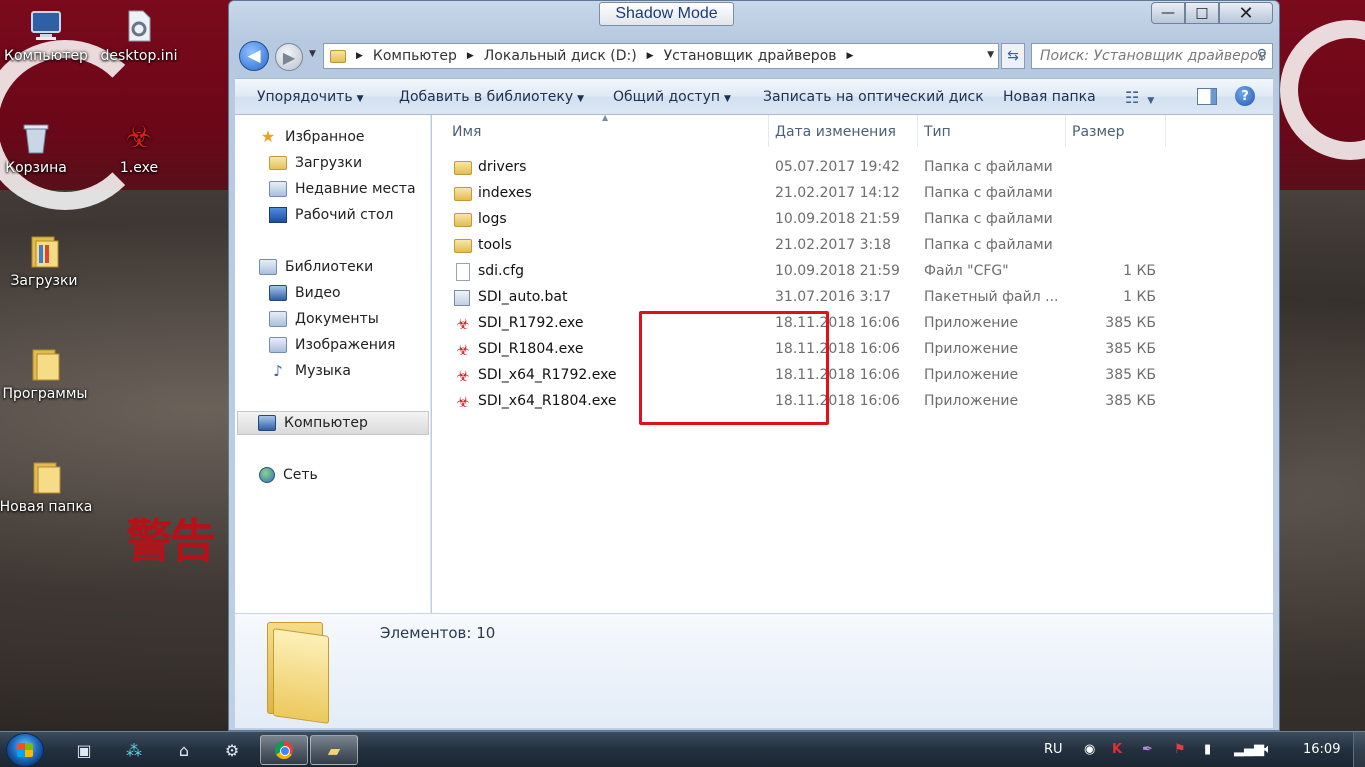 This screenshot has height=767, width=1365. What do you see at coordinates (971, 349) in the screenshot?
I see `file-type: Приложение` at bounding box center [971, 349].